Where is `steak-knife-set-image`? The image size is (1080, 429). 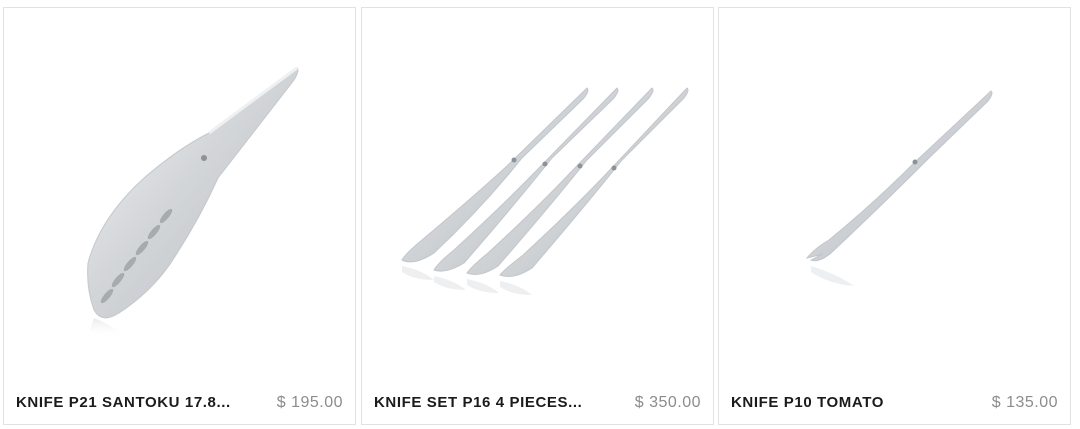 steak-knife-set-image is located at coordinates (545, 191).